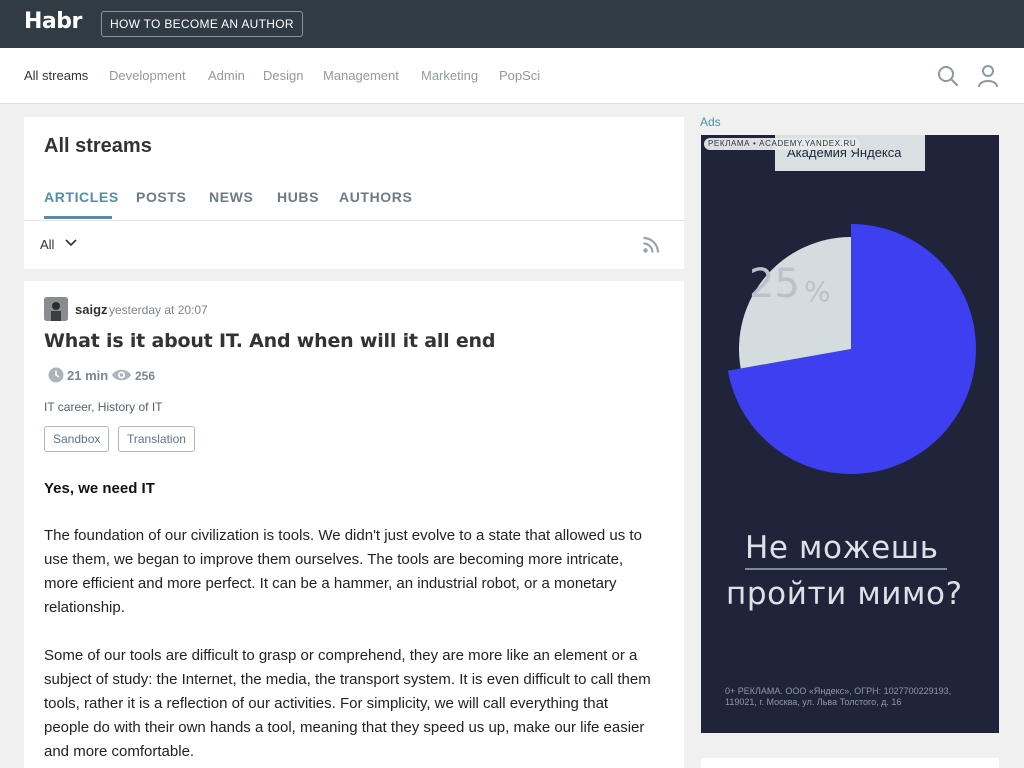  What do you see at coordinates (47, 244) in the screenshot?
I see `filter-dropdown: All` at bounding box center [47, 244].